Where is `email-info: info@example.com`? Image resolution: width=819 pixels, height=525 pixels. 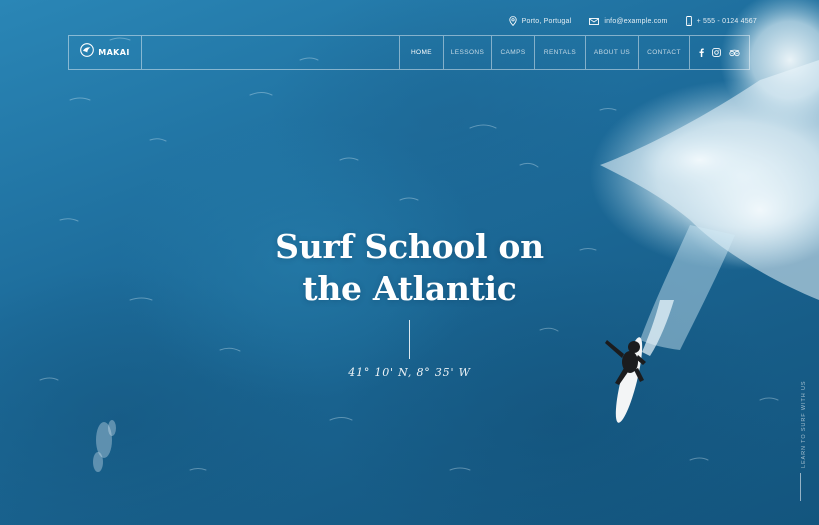 email-info: info@example.com is located at coordinates (628, 21).